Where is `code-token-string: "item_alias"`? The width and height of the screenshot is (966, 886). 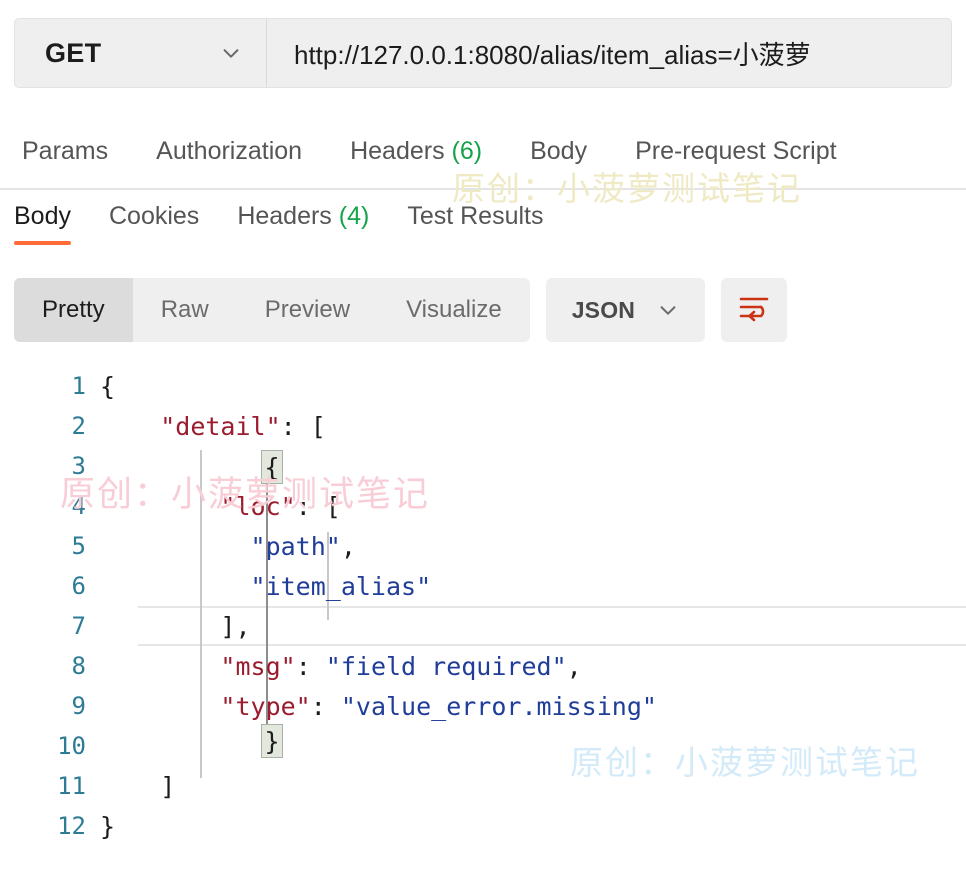 code-token-string: "item_alias" is located at coordinates (341, 586).